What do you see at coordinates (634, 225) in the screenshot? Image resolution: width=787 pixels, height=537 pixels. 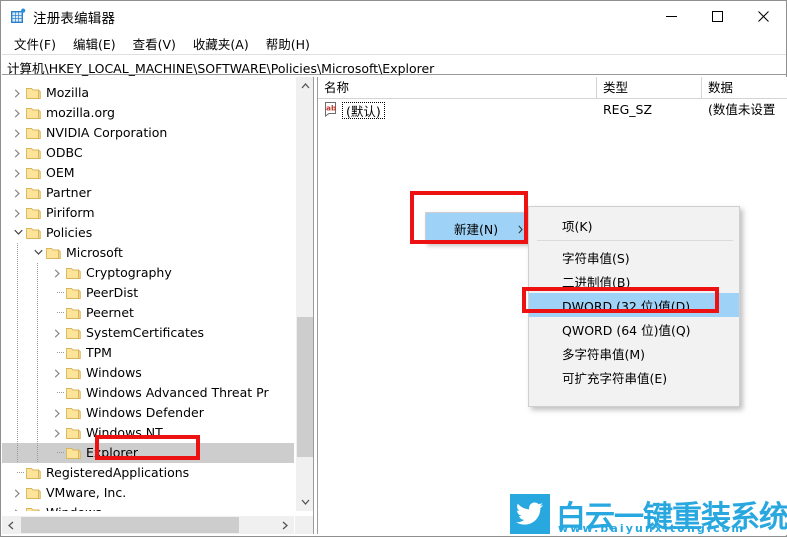 I see `submenu-item-0: 项(K)` at bounding box center [634, 225].